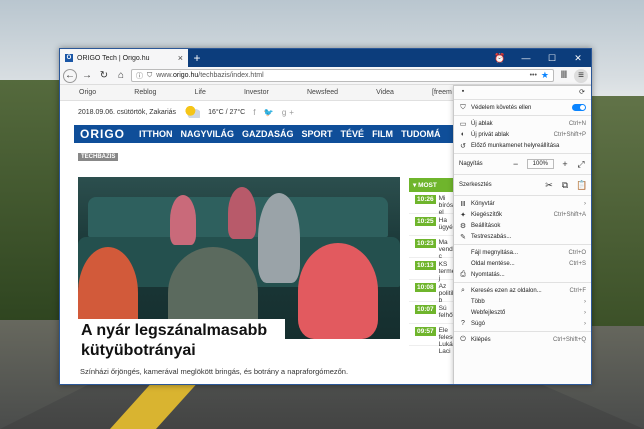 Image resolution: width=644 pixels, height=429 pixels. What do you see at coordinates (522, 339) in the screenshot?
I see `menu-item: ⏻ Kilépés Ctrl+Shift+Q` at bounding box center [522, 339].